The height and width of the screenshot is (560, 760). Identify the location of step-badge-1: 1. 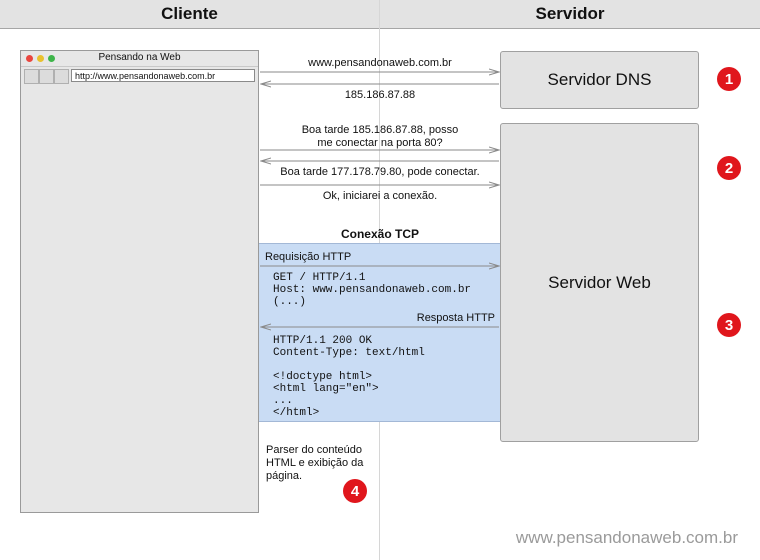
(729, 79).